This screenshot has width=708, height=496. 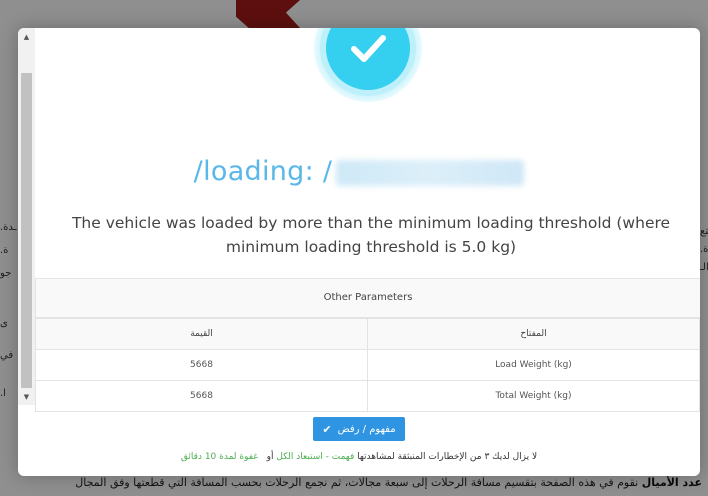 I want to click on check-icon: ✔, so click(x=327, y=429).